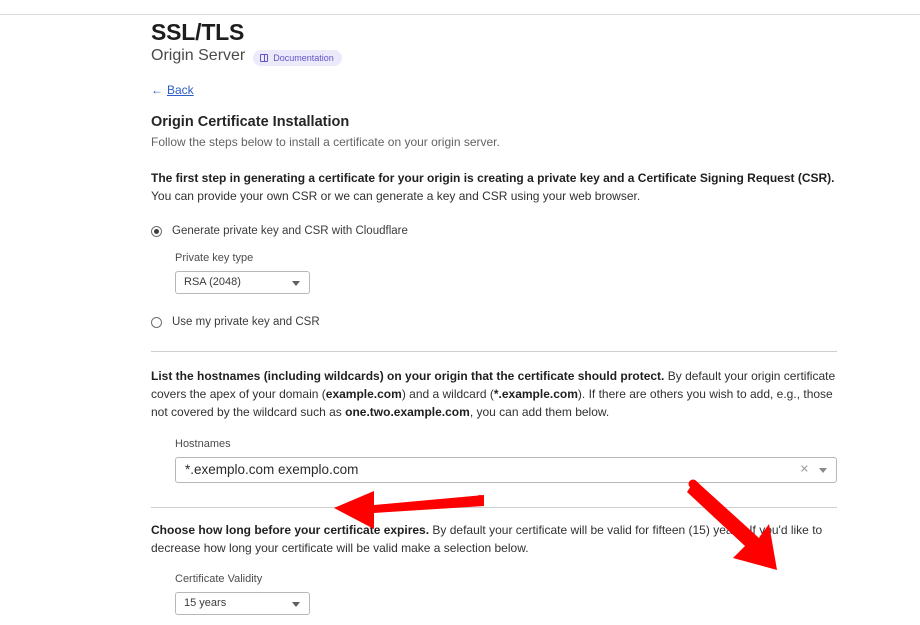  What do you see at coordinates (264, 58) in the screenshot?
I see `book-icon` at bounding box center [264, 58].